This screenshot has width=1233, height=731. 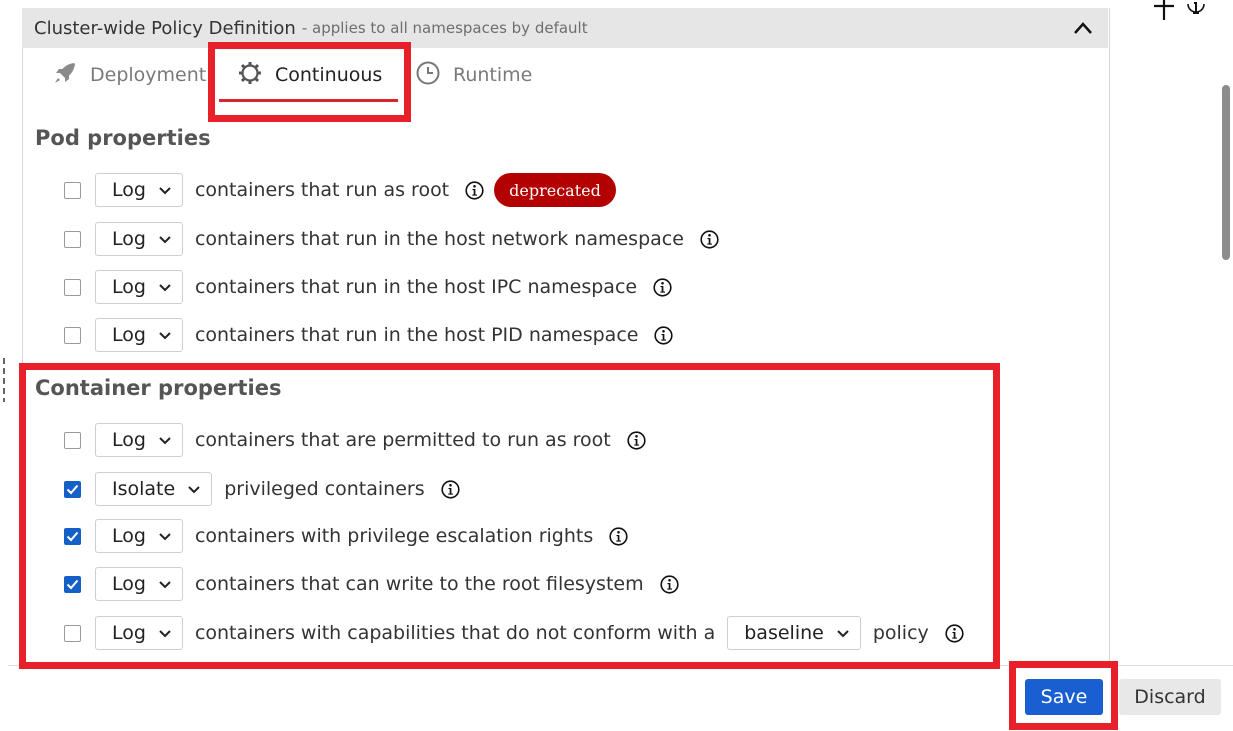 I want to click on discard-button: Discard, so click(x=1170, y=697).